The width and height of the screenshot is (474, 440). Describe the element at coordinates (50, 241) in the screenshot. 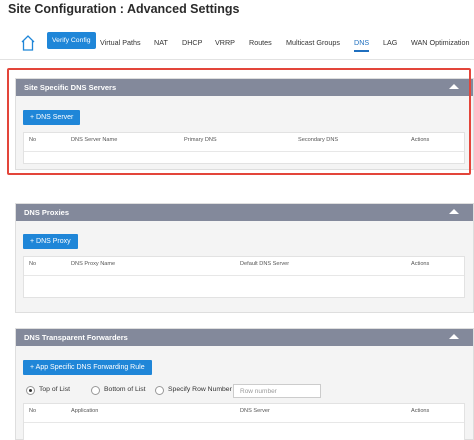

I see `add-dns-proxy-button: + DNS Proxy` at that location.